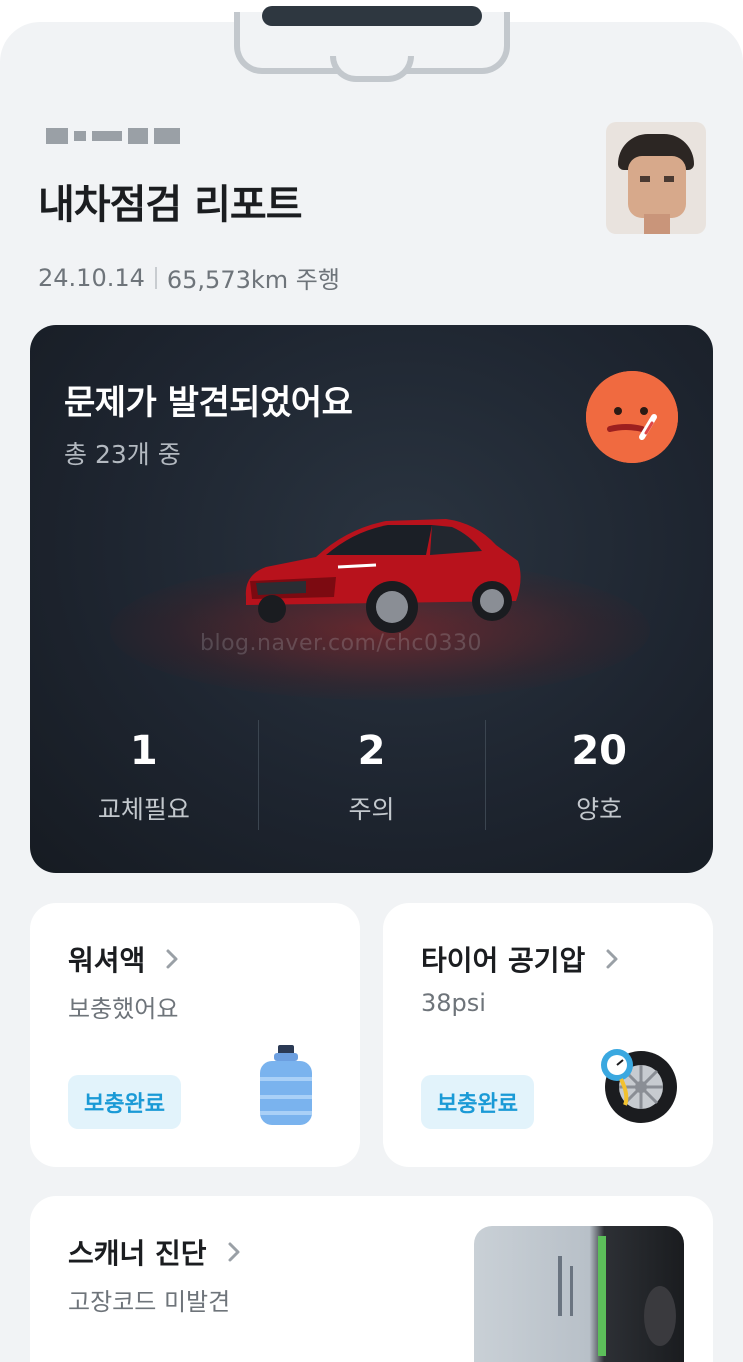 The width and height of the screenshot is (743, 1362). I want to click on stat-replace: 1 교체필요, so click(144, 775).